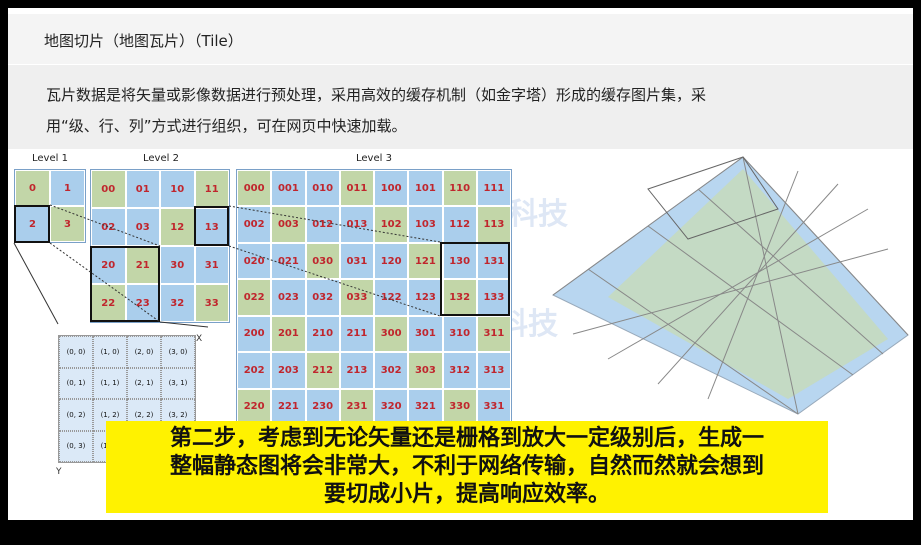 The width and height of the screenshot is (921, 545). Describe the element at coordinates (144, 383) in the screenshot. I see `coordinate-tile: (2, 1)` at that location.